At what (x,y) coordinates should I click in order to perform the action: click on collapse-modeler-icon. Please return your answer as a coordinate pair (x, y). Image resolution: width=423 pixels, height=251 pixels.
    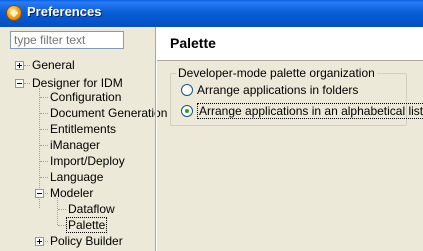
    Looking at the image, I should click on (39, 193).